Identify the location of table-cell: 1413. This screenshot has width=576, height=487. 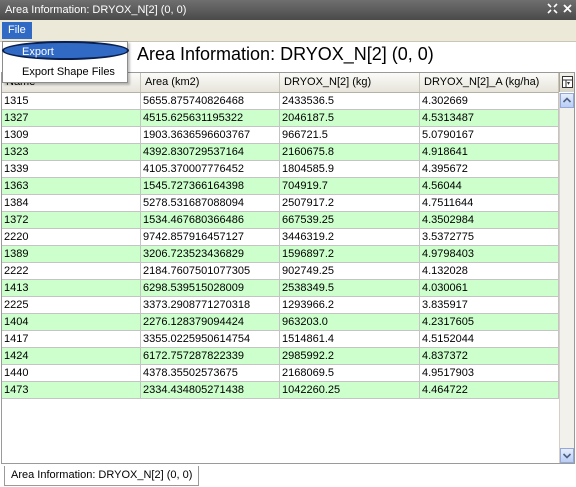
(71, 288).